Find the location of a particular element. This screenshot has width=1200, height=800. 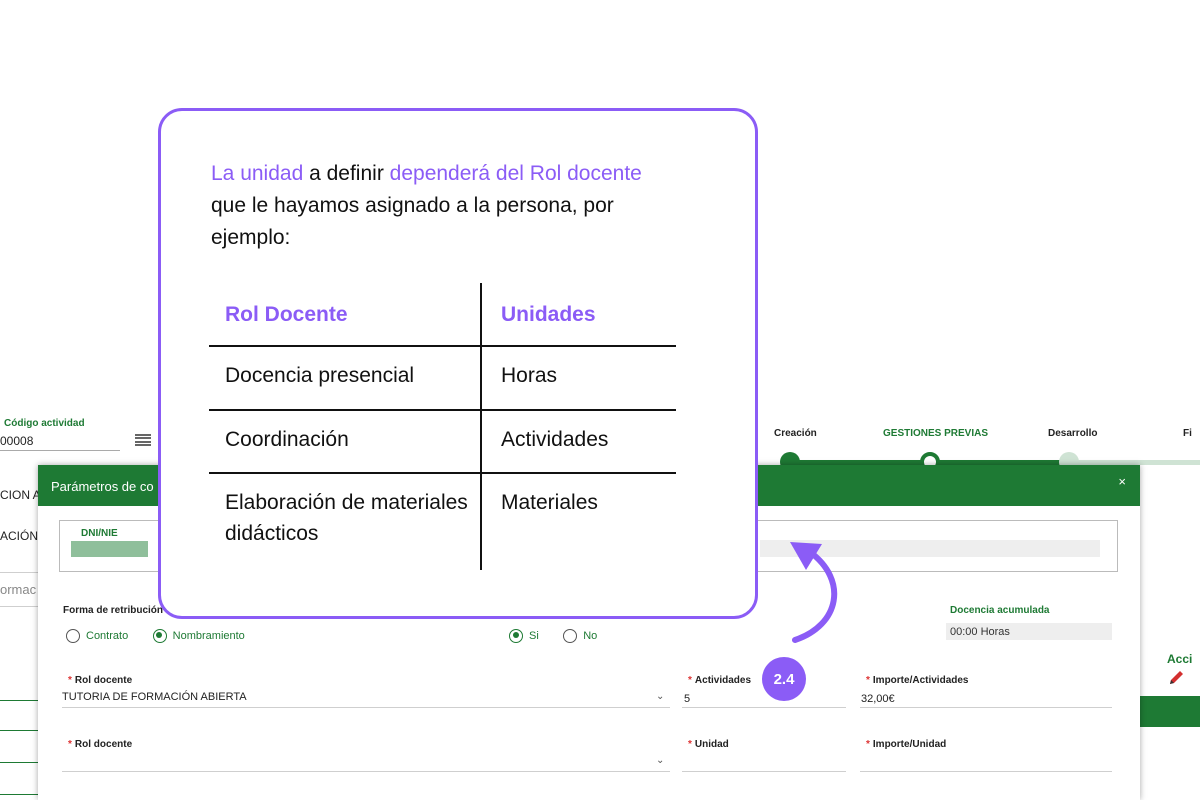

rol-docente-2-underline is located at coordinates (366, 771).